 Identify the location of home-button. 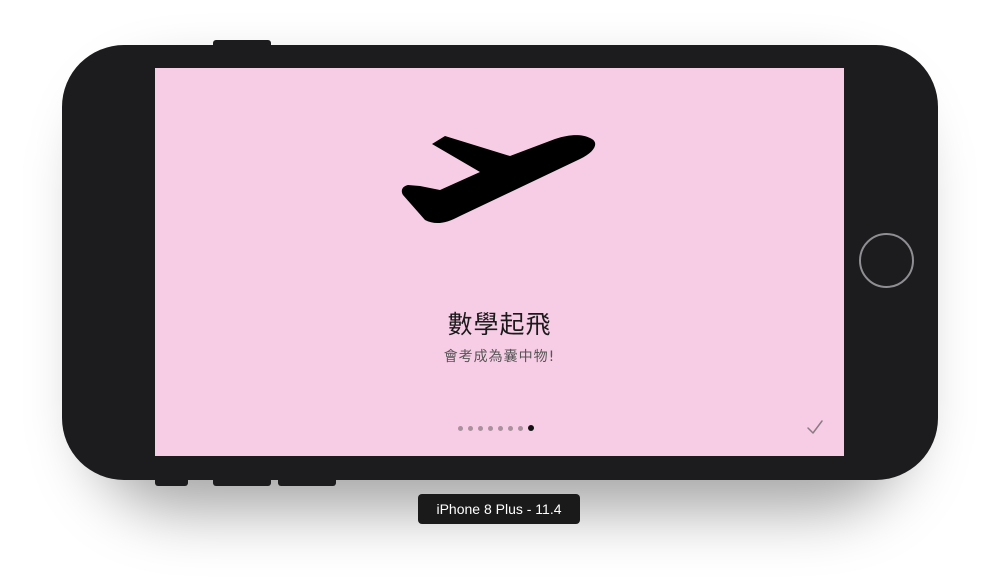
(886, 260).